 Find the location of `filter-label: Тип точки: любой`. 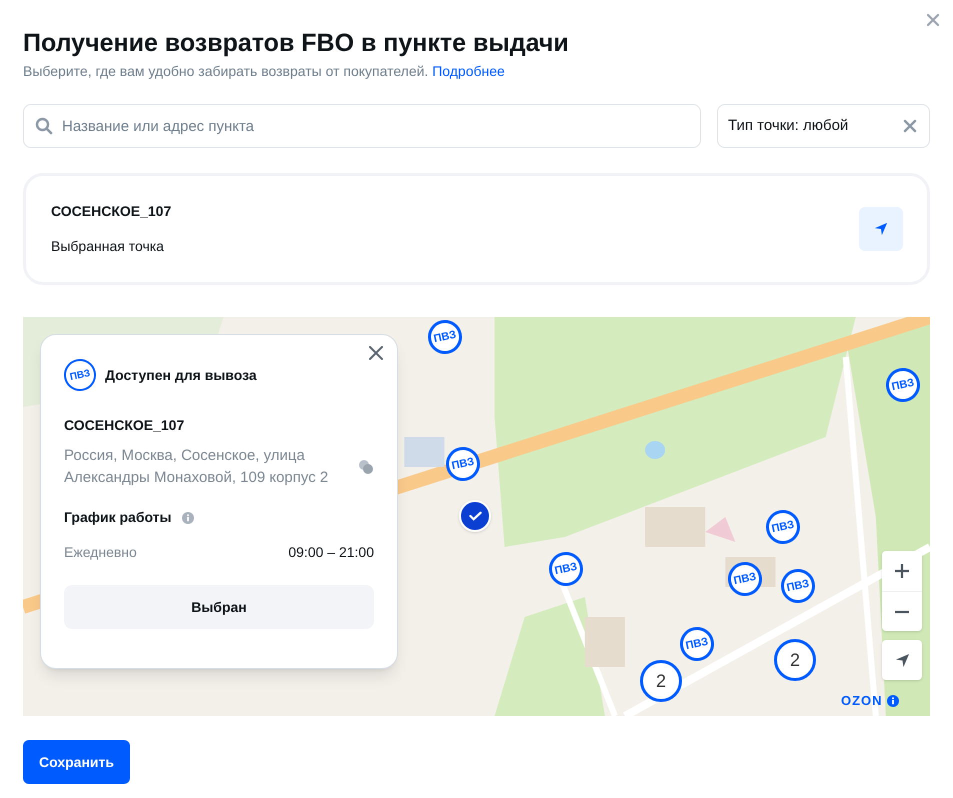

filter-label: Тип точки: любой is located at coordinates (788, 126).